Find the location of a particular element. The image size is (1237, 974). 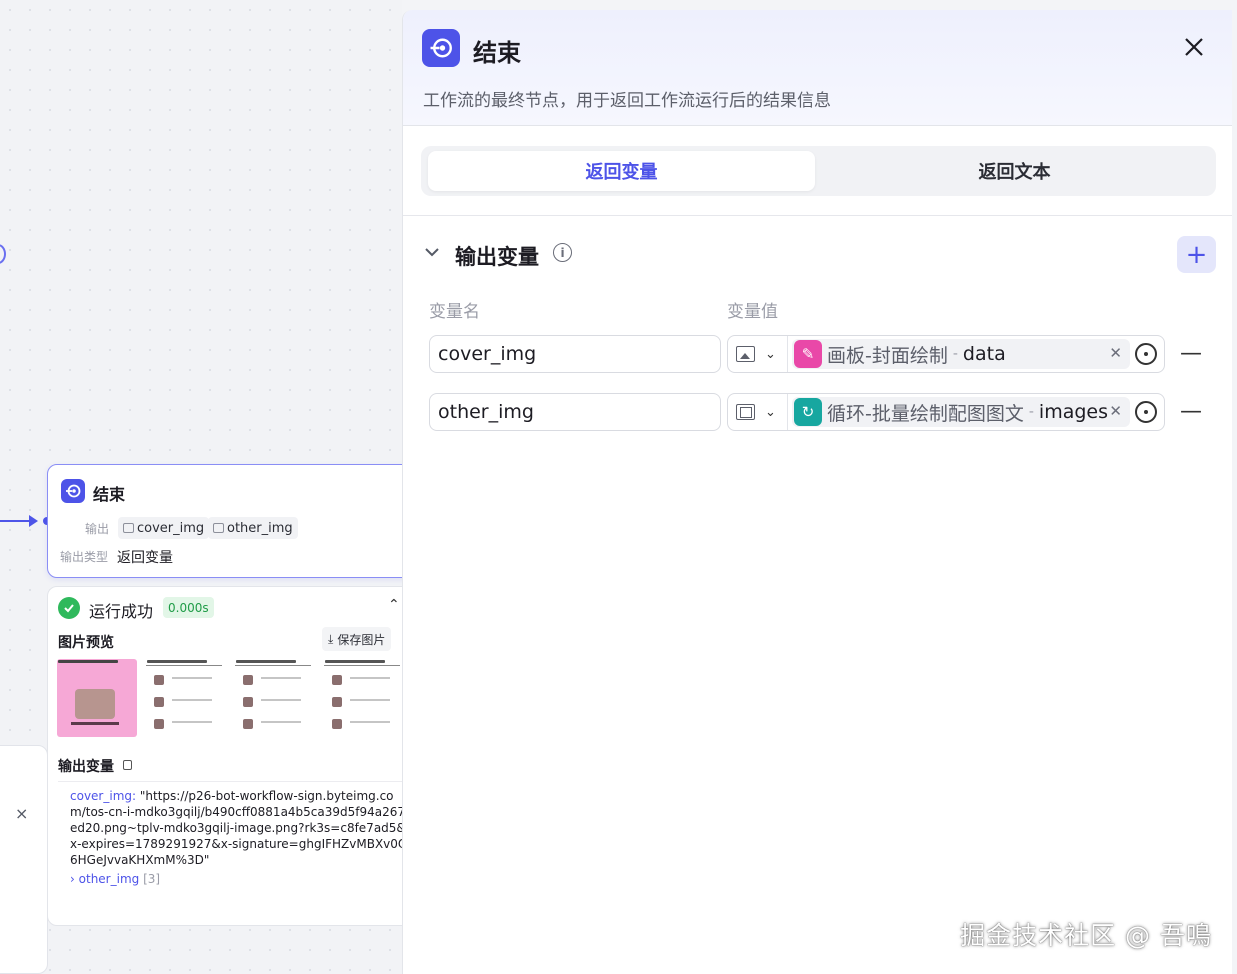

array-image-icon is located at coordinates (745, 412).